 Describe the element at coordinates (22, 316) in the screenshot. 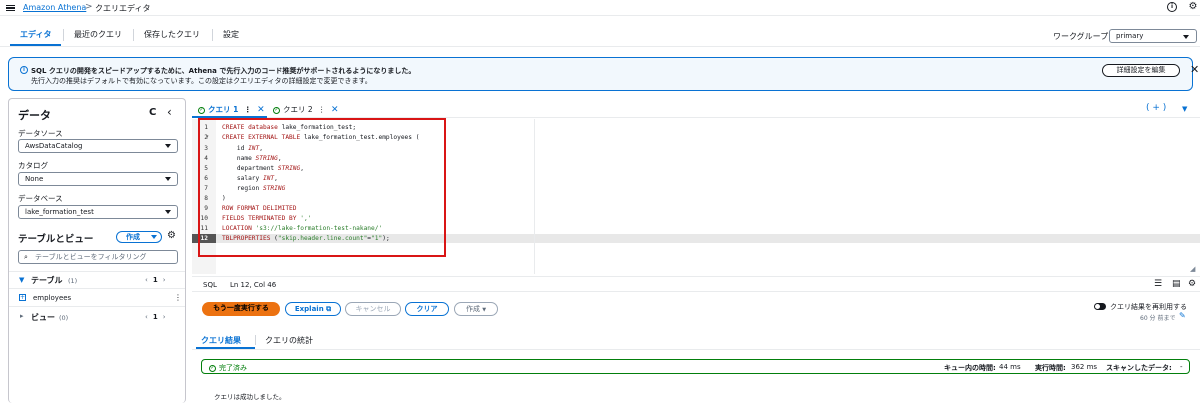

I see `caret-collapsed-icon: ▸` at that location.